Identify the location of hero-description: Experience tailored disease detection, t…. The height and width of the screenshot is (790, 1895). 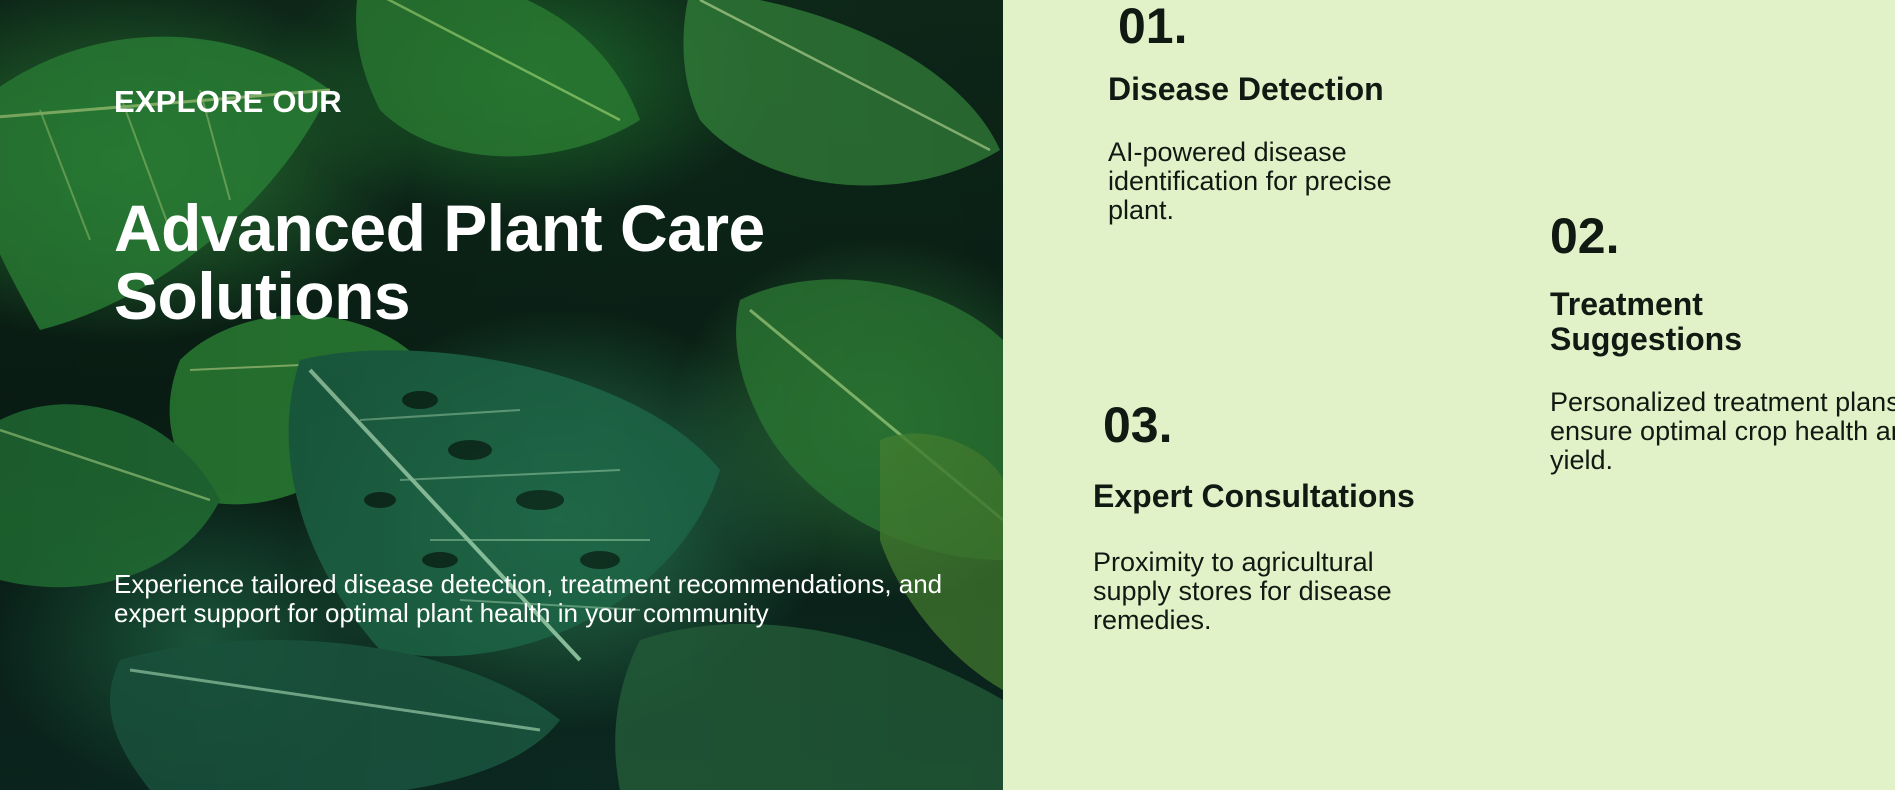
(528, 598).